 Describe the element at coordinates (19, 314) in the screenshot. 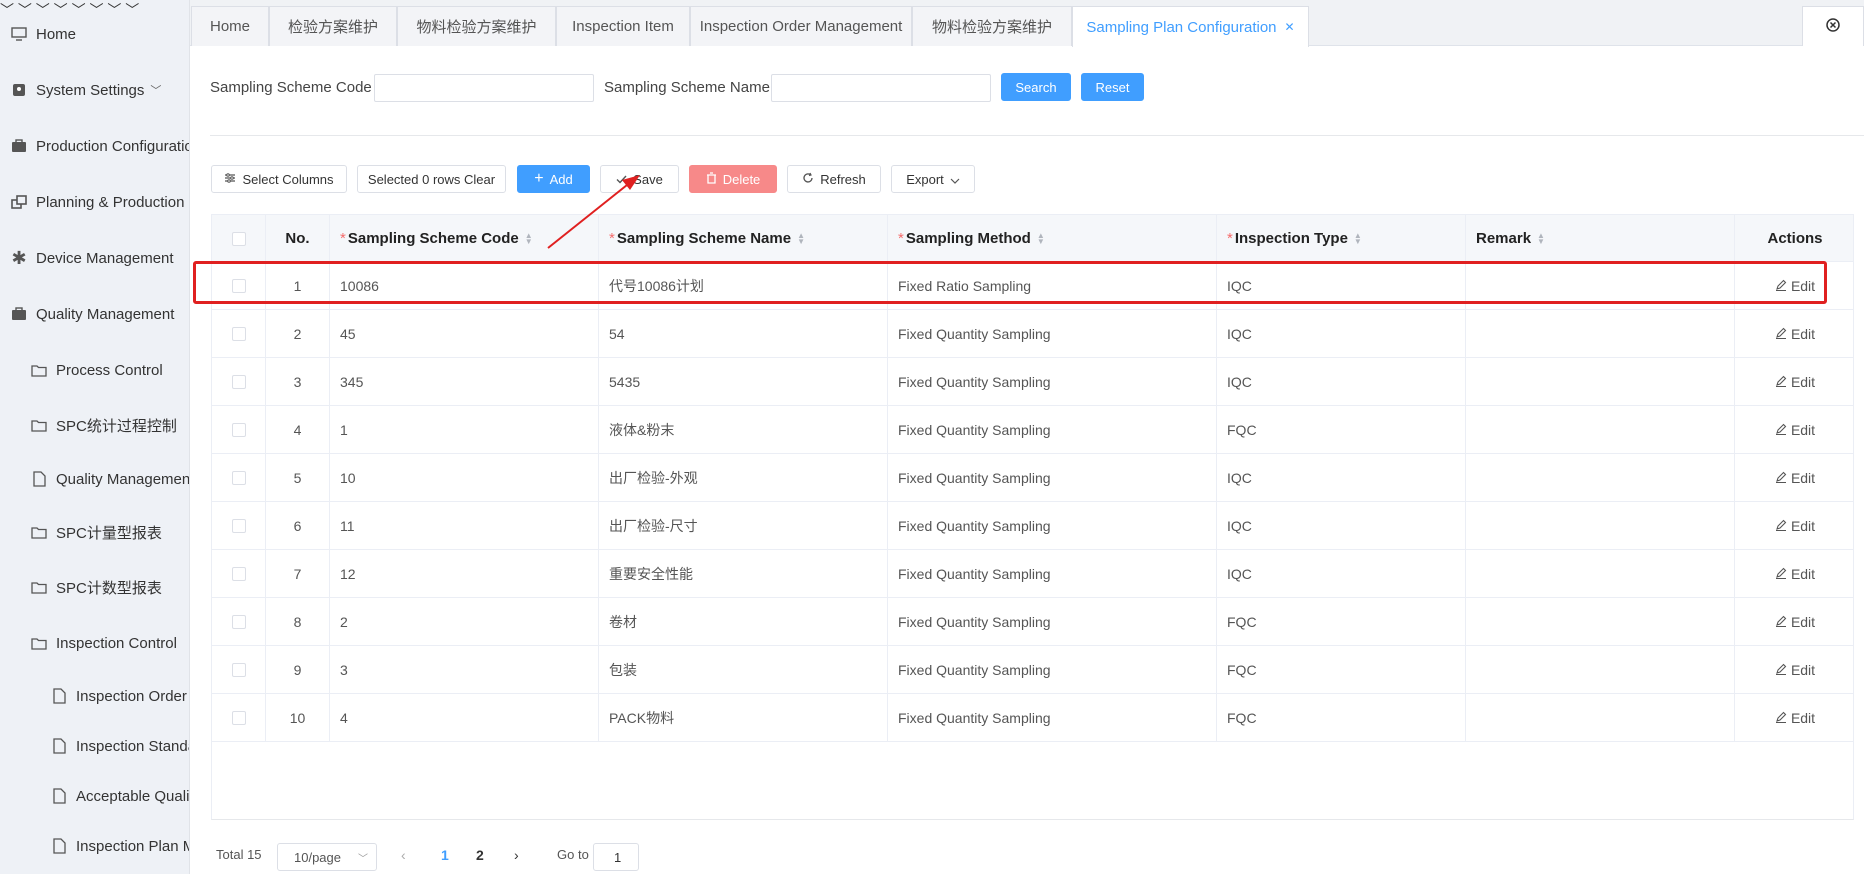

I see `briefcase-icon` at that location.